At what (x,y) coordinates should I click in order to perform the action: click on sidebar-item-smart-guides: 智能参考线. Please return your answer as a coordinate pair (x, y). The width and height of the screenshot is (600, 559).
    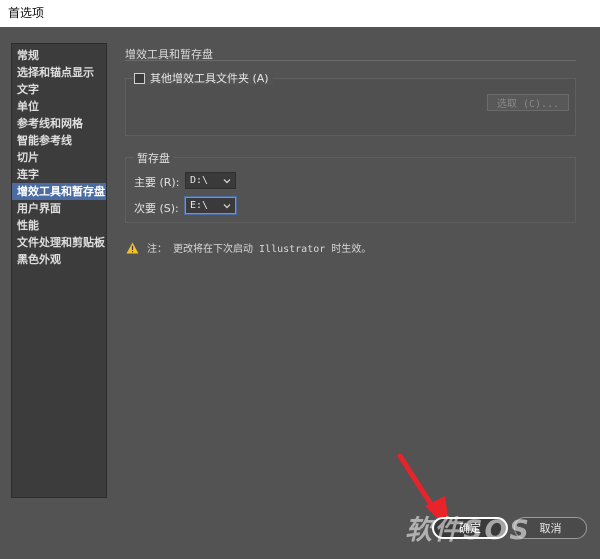
    Looking at the image, I should click on (59, 140).